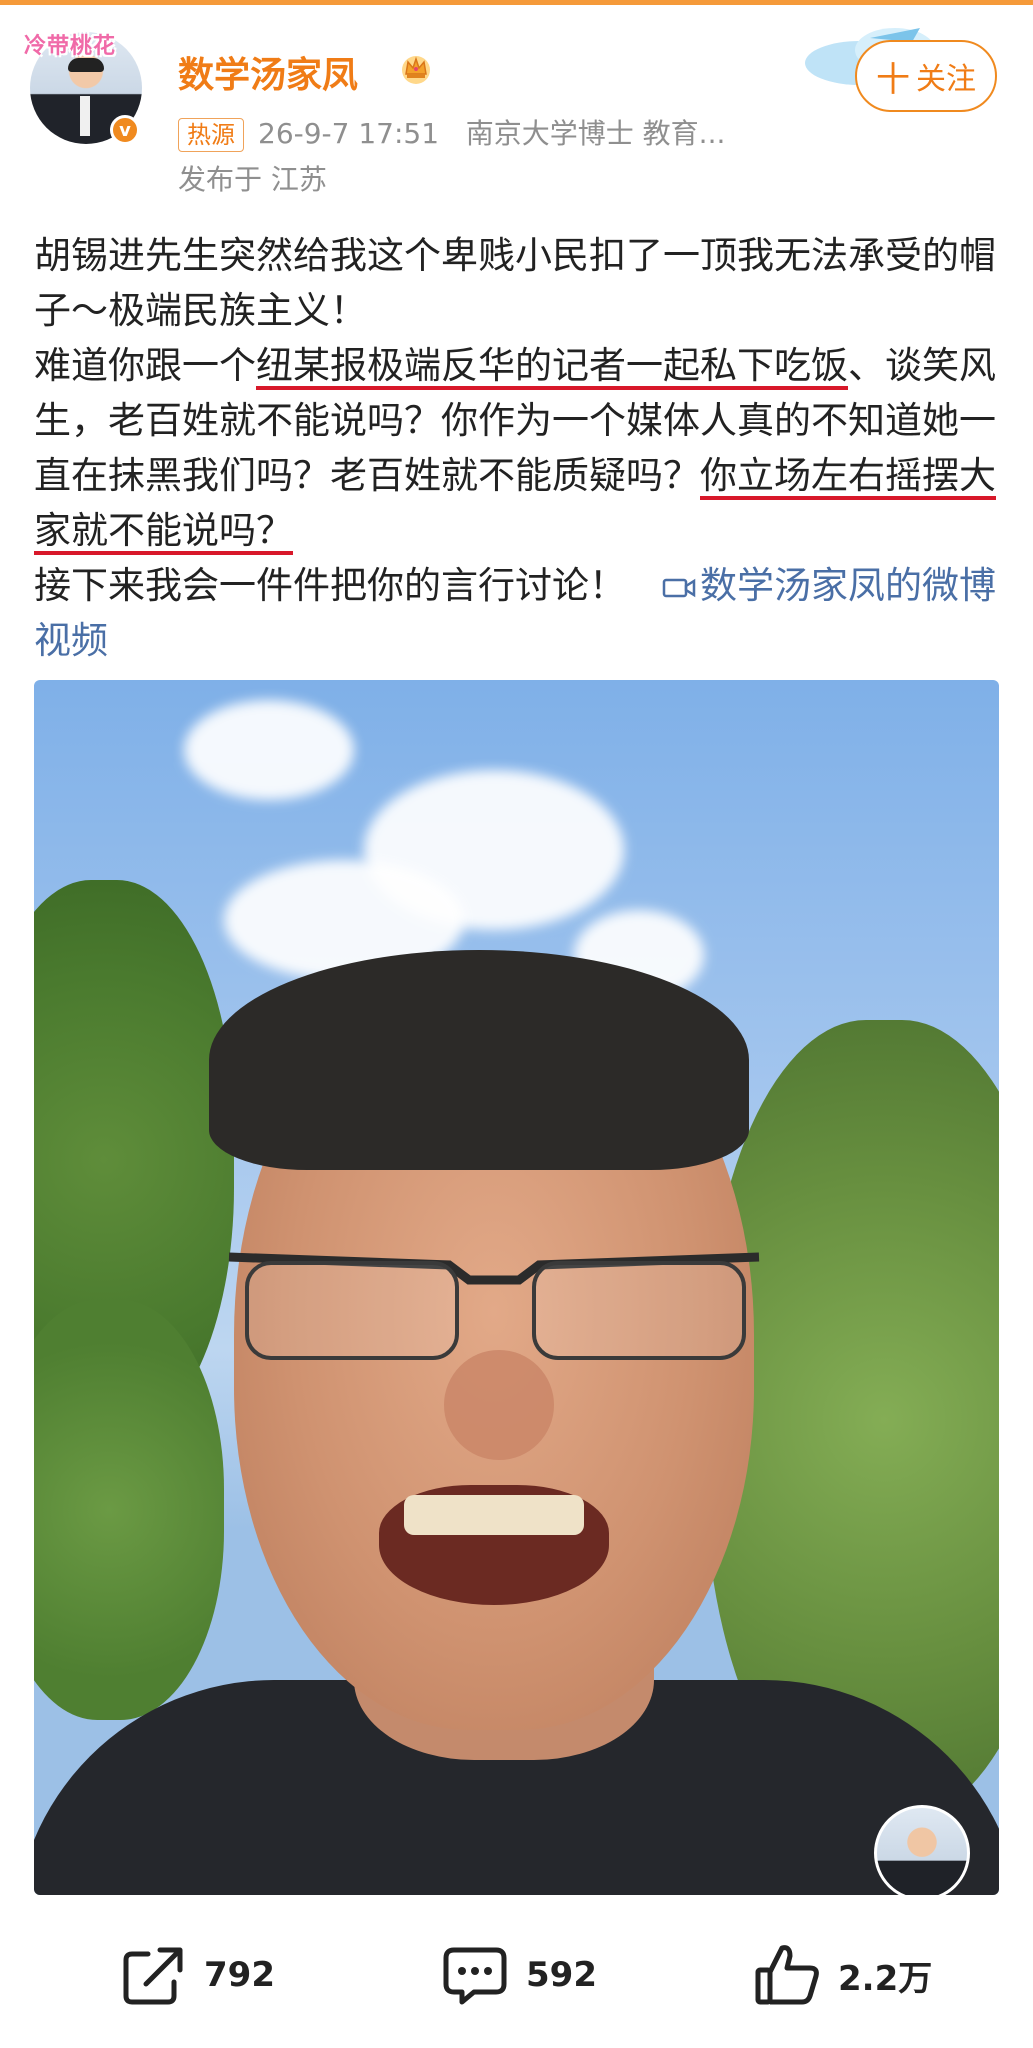  Describe the element at coordinates (70, 46) in the screenshot. I see `avatar-frame-text: 冷带桃花` at that location.